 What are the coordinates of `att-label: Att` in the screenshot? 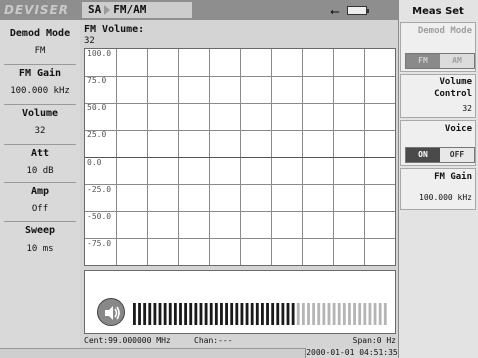 It's located at (40, 153).